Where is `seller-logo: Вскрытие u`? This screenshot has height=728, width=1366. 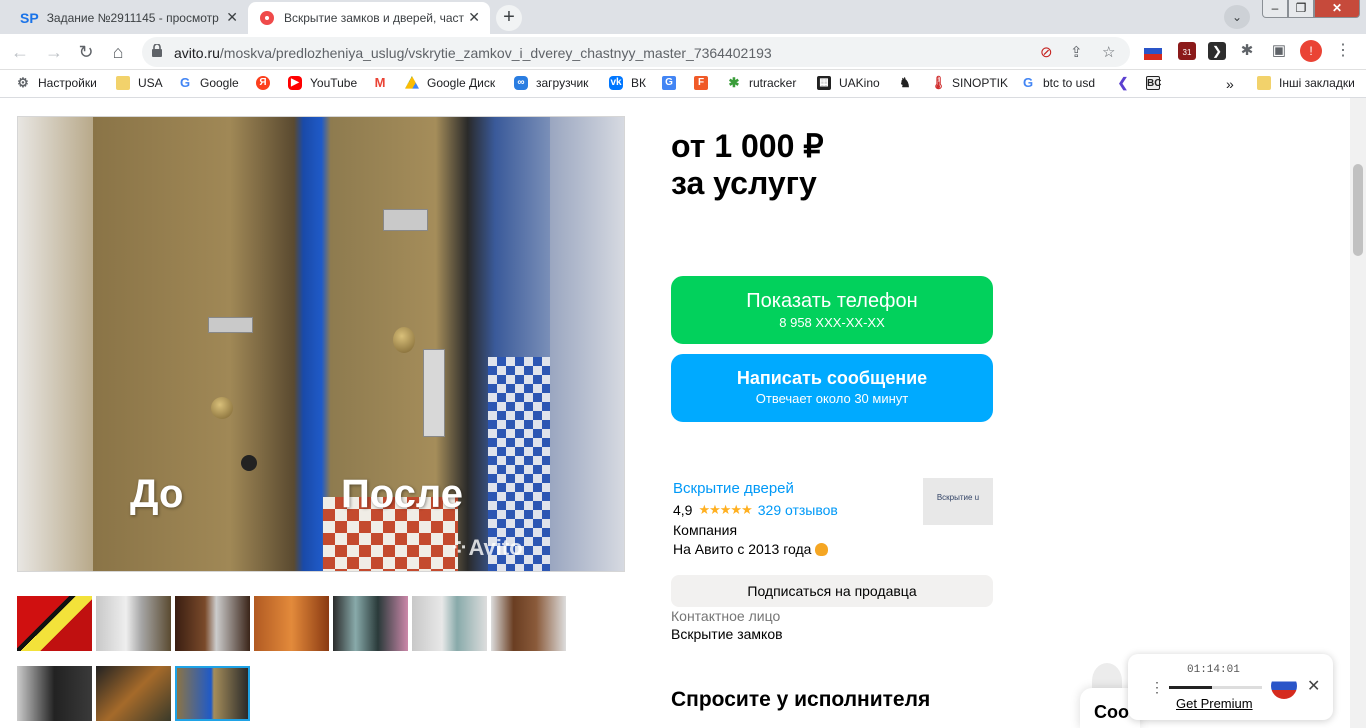
seller-logo: Вскрытие u is located at coordinates (958, 501).